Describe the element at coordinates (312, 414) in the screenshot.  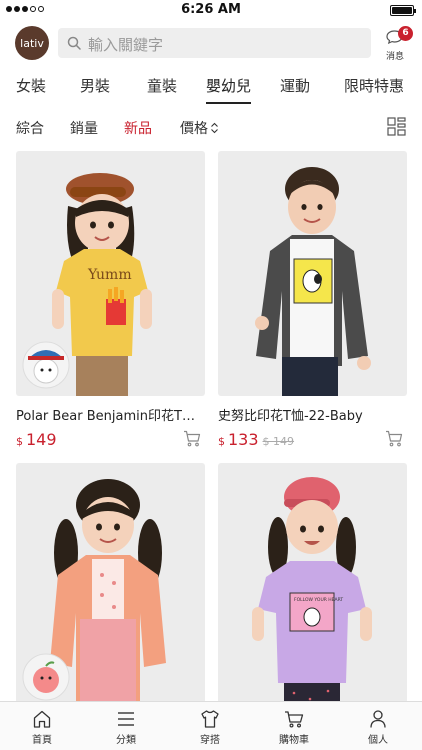
I see `product-name: 史努比印花T恤-22-Baby` at that location.